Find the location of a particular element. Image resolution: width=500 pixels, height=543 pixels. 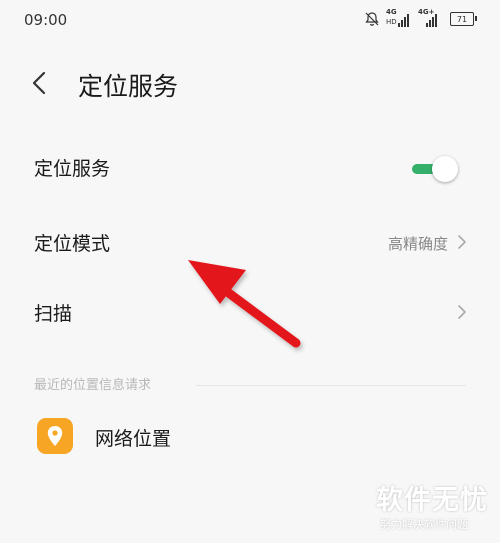

sim2-signal: 4G+ is located at coordinates (431, 18).